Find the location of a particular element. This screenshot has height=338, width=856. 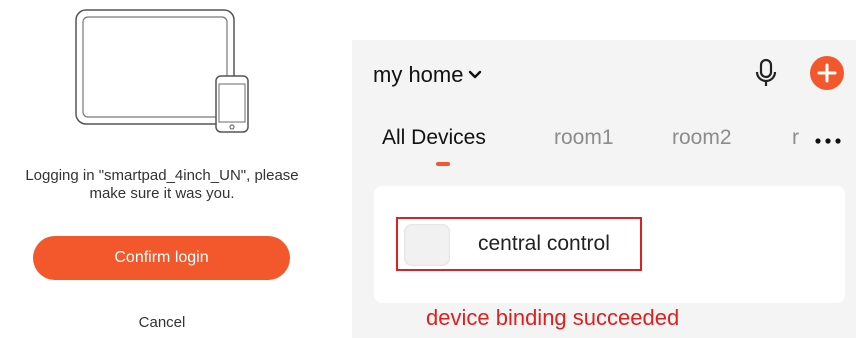

login-message-line2: make sure it was you. is located at coordinates (162, 193).